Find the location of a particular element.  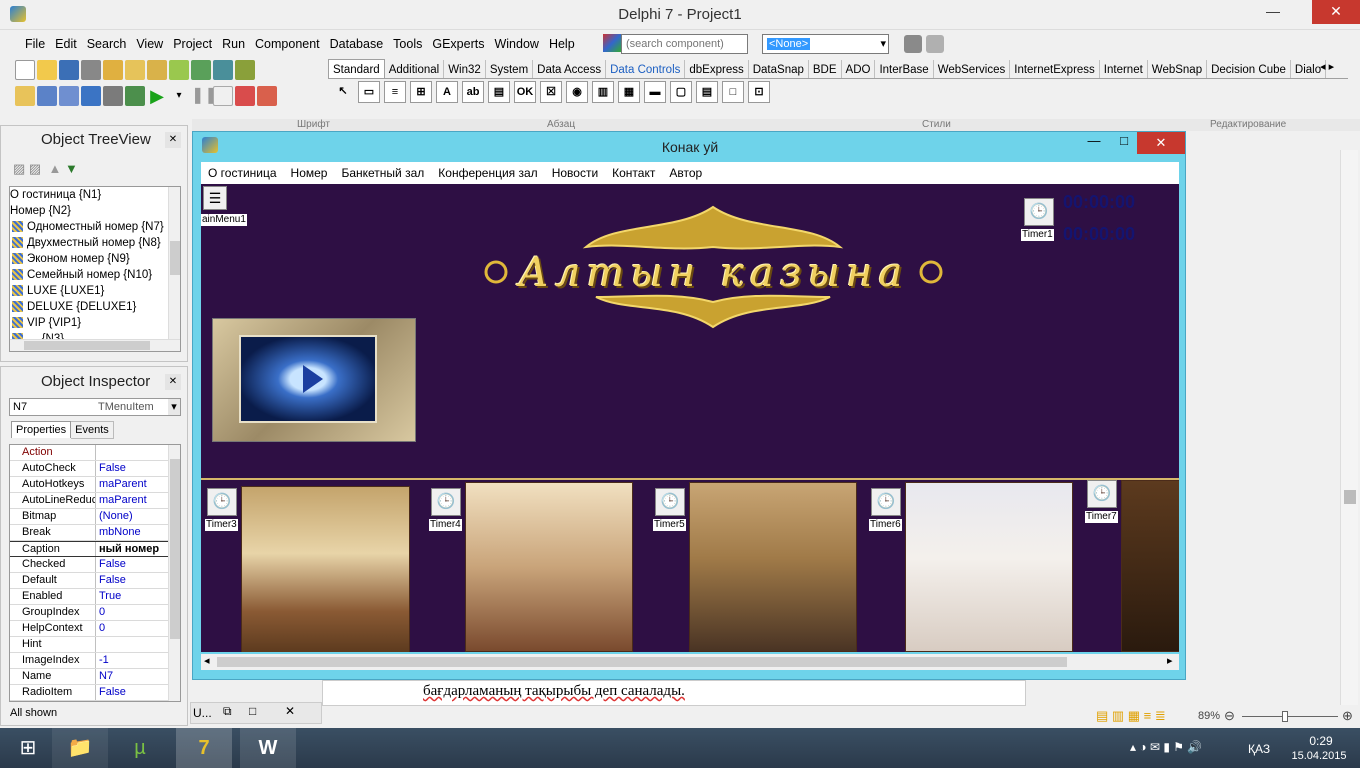

menu-tools: Tools is located at coordinates (407, 44).